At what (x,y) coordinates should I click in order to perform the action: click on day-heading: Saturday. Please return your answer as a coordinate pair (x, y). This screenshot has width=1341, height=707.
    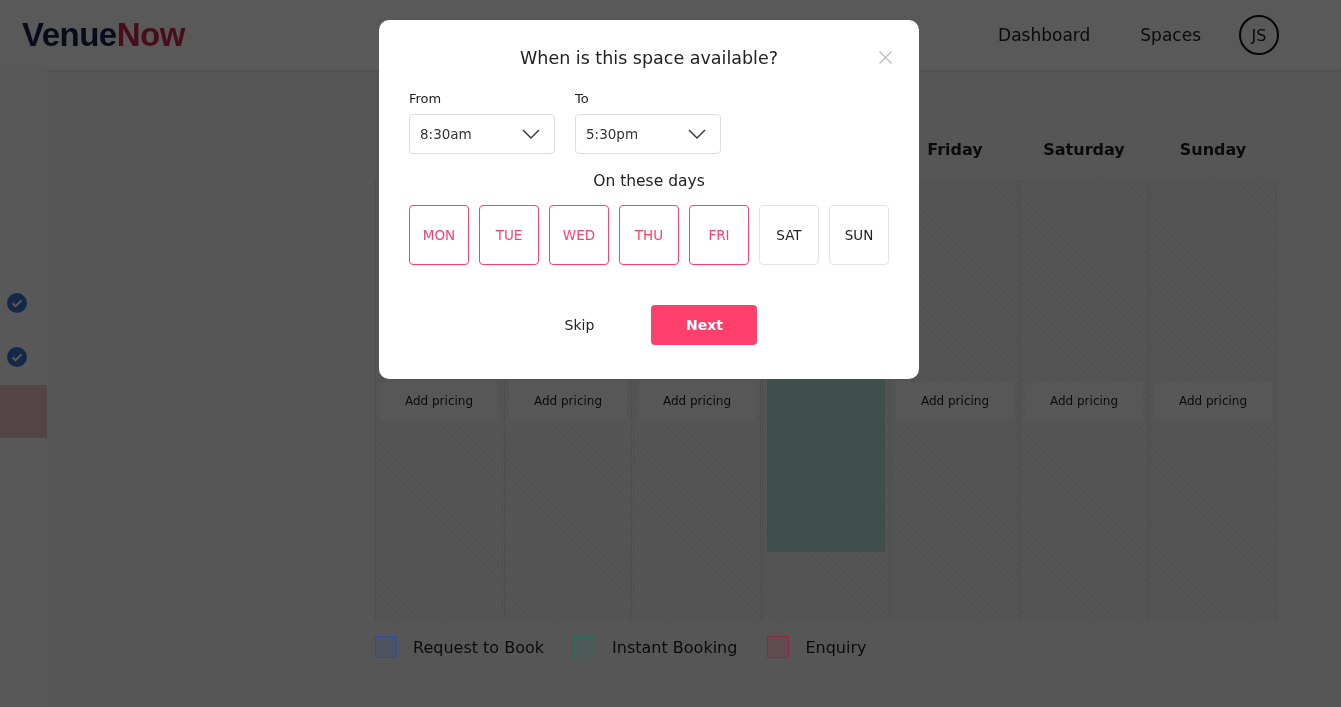
    Looking at the image, I should click on (1084, 149).